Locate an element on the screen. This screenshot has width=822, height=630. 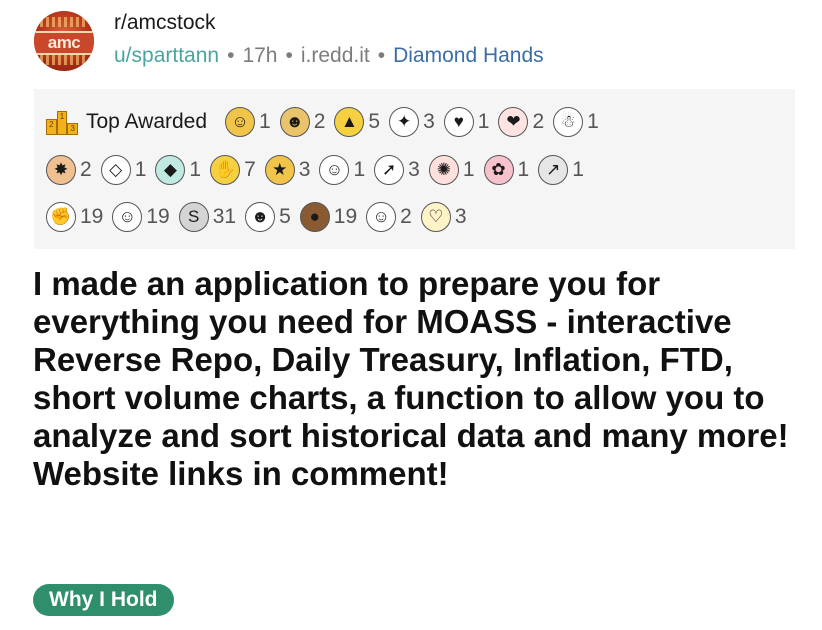
subreddit-name: r/amcstock is located at coordinates (165, 23).